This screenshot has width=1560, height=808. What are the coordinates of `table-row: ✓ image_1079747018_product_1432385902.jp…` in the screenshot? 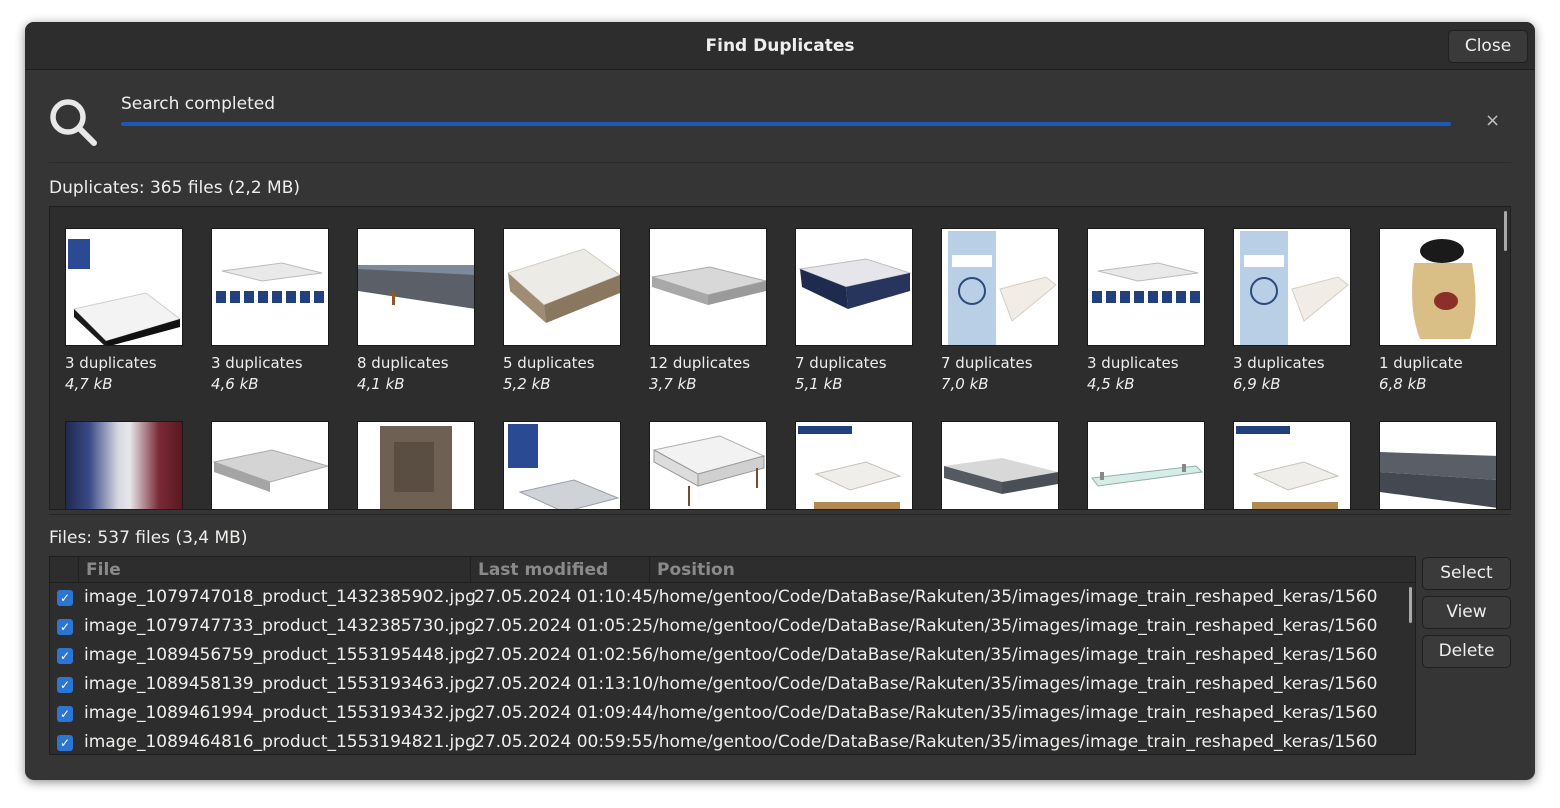 It's located at (730, 599).